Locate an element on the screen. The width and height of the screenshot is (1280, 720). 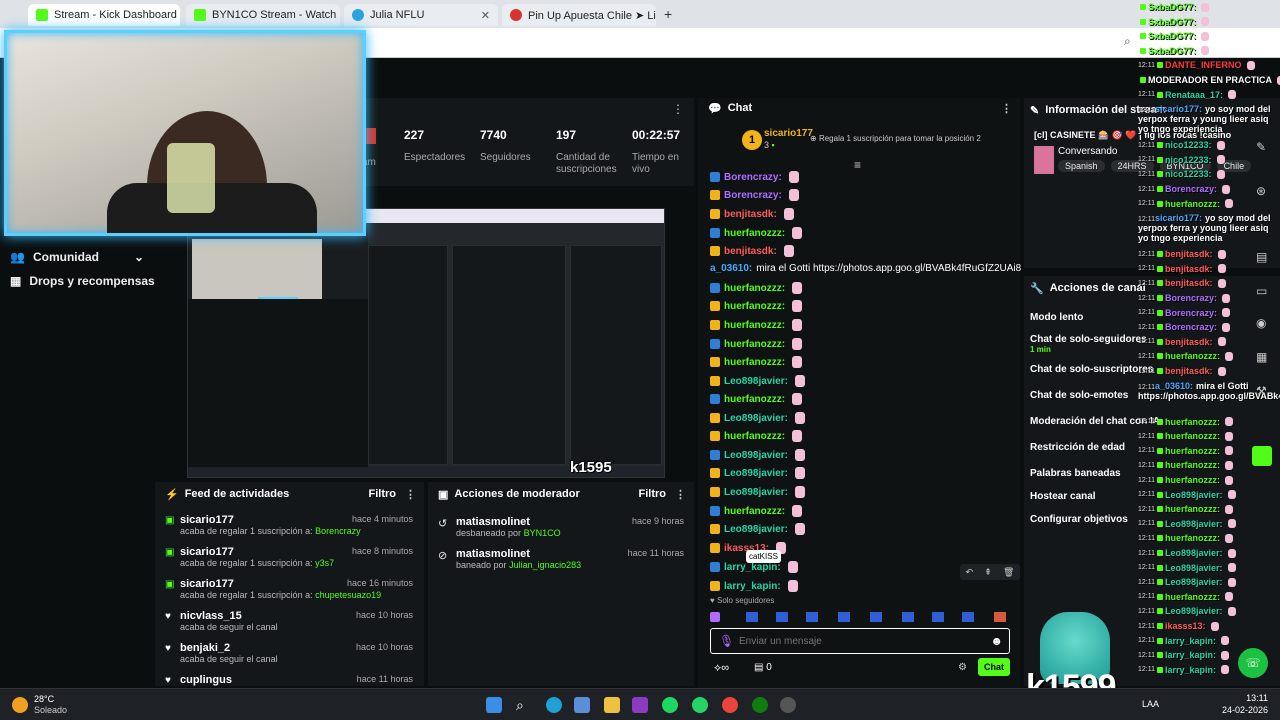
xbox-icon is located at coordinates (760, 705).